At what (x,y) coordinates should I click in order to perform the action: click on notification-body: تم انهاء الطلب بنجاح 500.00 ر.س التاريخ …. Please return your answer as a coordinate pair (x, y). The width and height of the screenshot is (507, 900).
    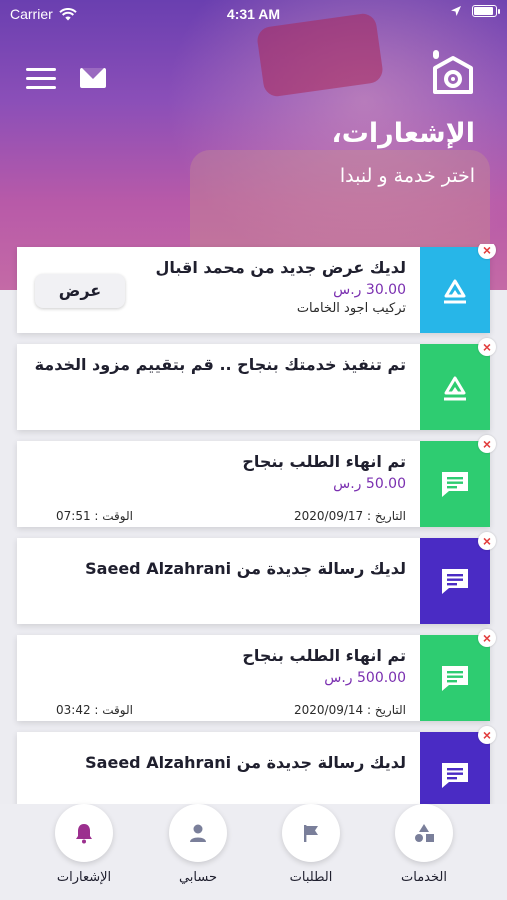
    Looking at the image, I should click on (216, 681).